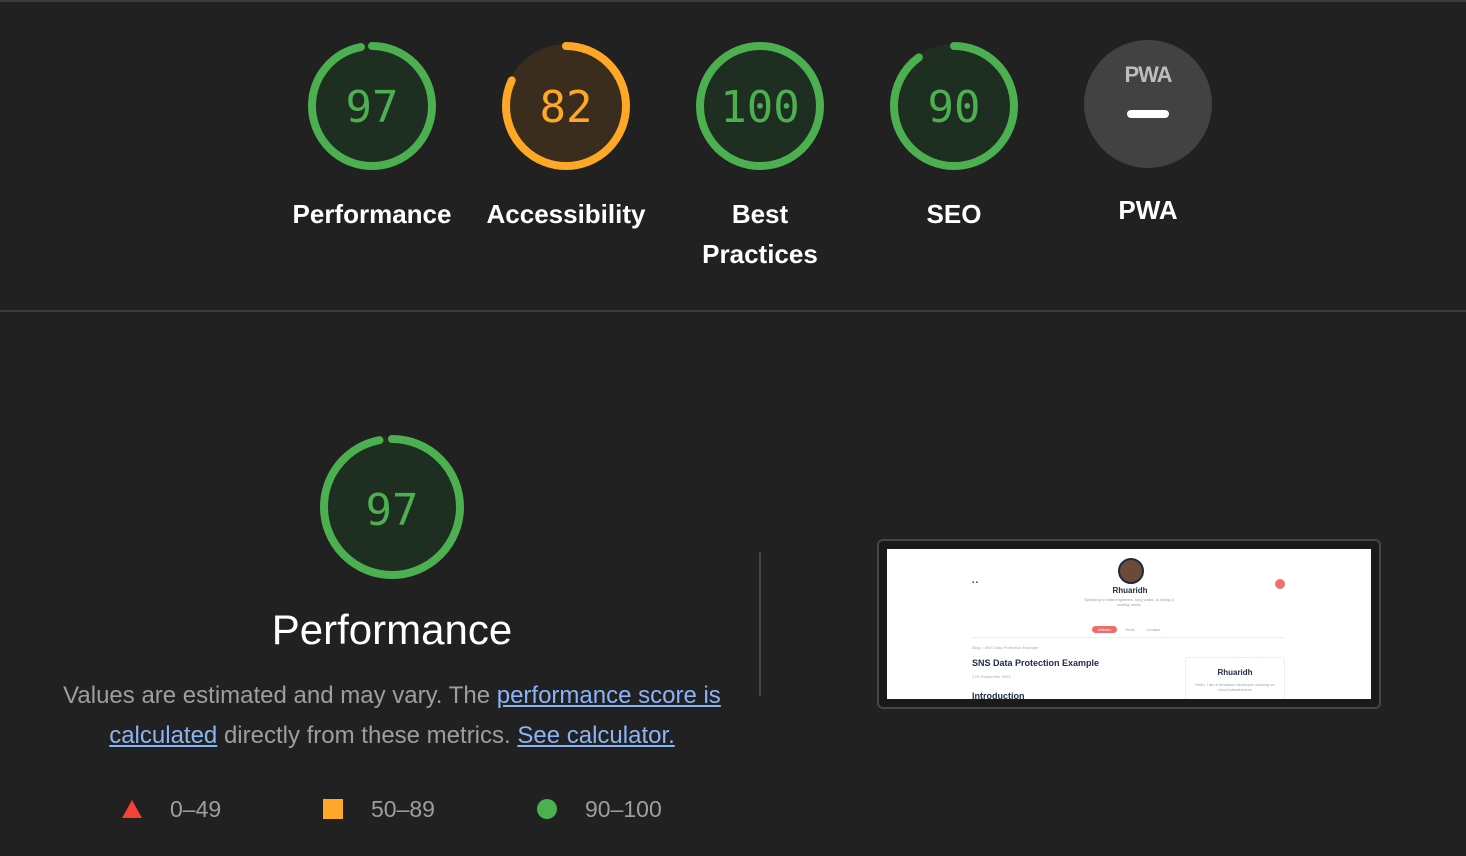 This screenshot has height=856, width=1466. Describe the element at coordinates (733, 1) in the screenshot. I see `top-border` at that location.